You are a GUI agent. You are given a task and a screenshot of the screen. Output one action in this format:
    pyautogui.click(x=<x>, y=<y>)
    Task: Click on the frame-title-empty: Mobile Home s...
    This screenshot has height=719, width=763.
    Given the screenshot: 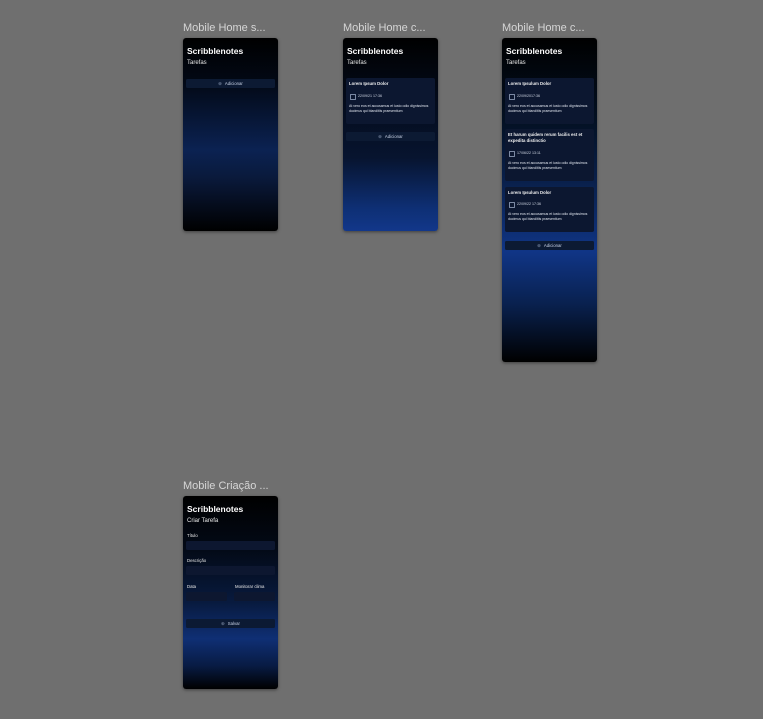 What is the action you would take?
    pyautogui.click(x=233, y=28)
    